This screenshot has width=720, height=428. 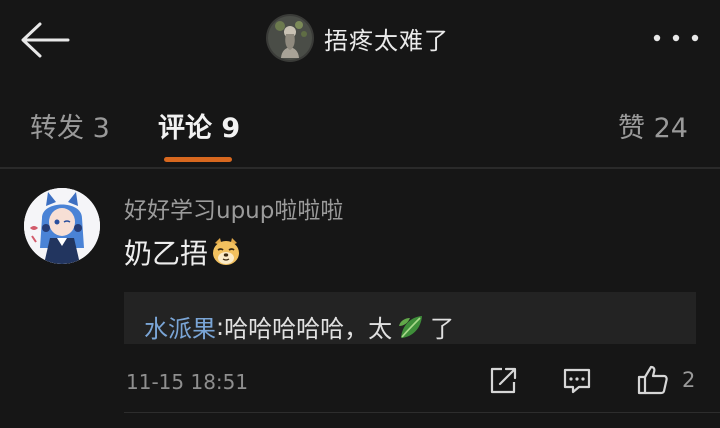 What do you see at coordinates (653, 125) in the screenshot?
I see `tab-like: 赞 24` at bounding box center [653, 125].